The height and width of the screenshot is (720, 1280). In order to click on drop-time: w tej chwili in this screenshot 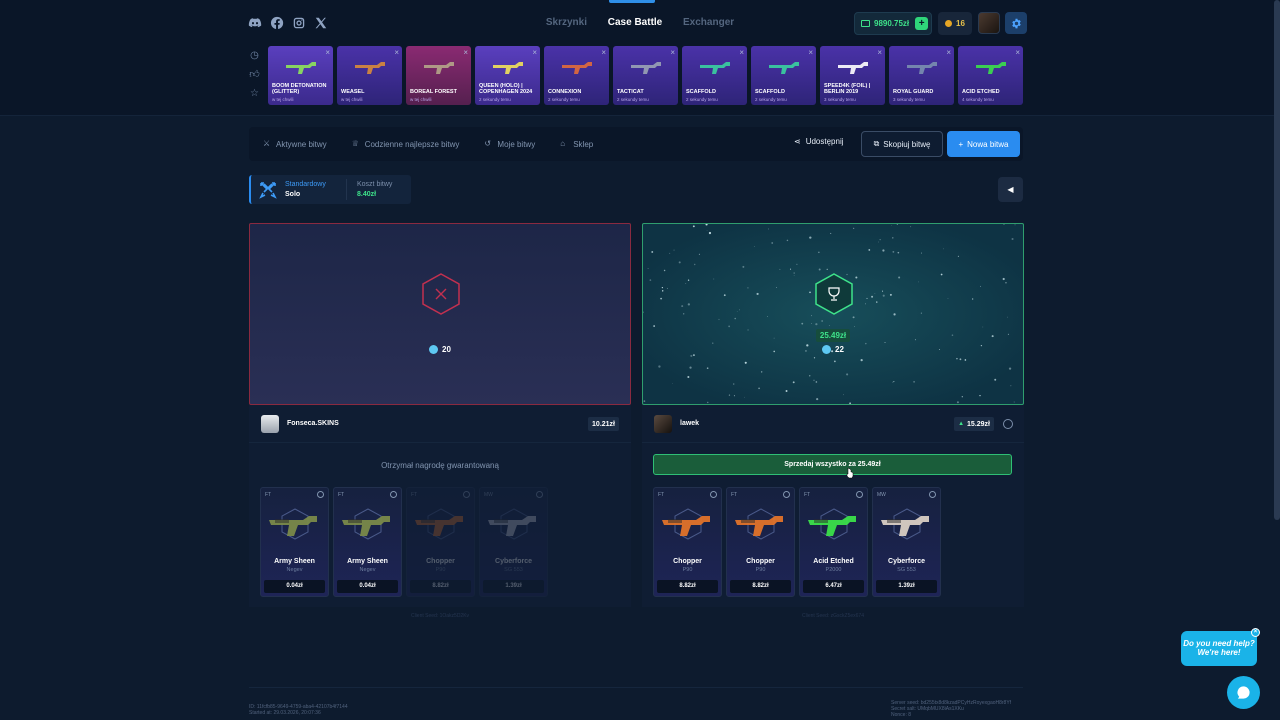, I will do `click(421, 99)`.